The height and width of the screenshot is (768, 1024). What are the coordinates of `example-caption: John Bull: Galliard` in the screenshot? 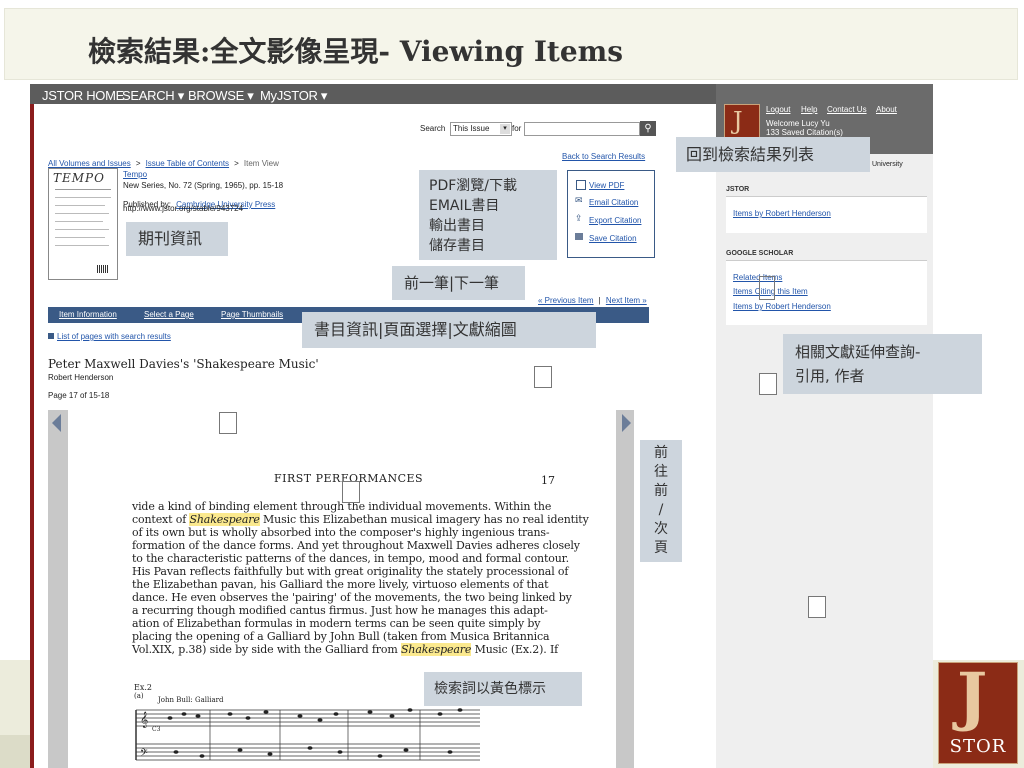 It's located at (191, 700).